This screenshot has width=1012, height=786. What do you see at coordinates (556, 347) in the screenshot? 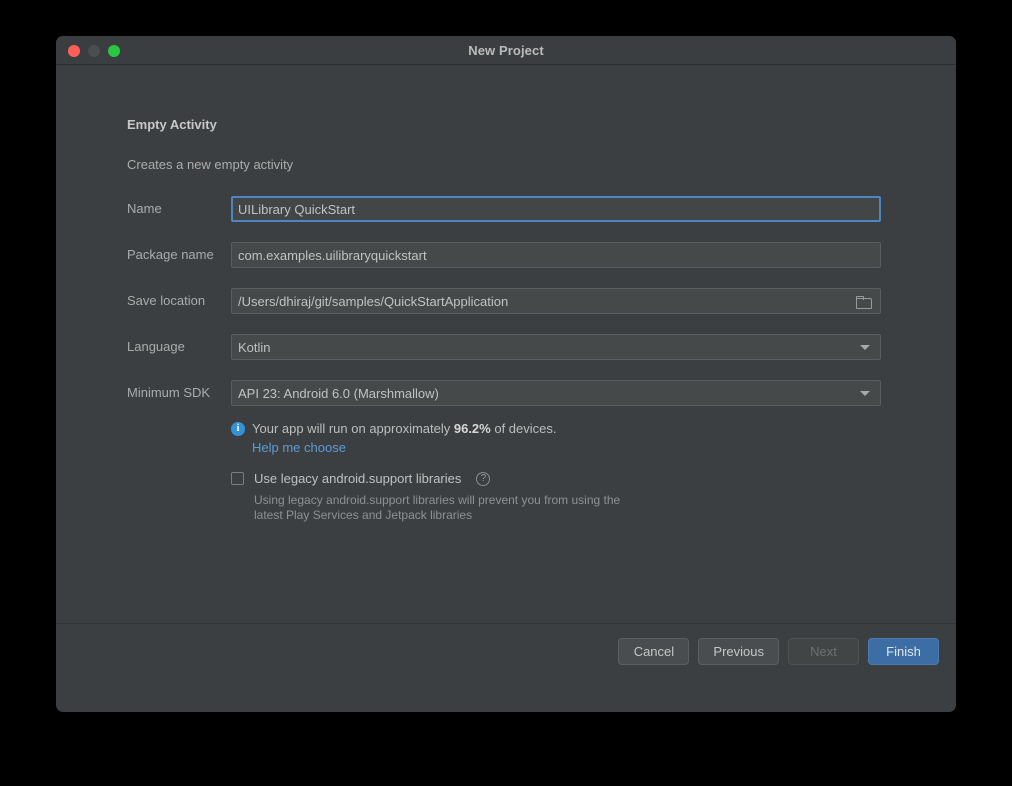
I see `language-dropdown: Kotlin` at bounding box center [556, 347].